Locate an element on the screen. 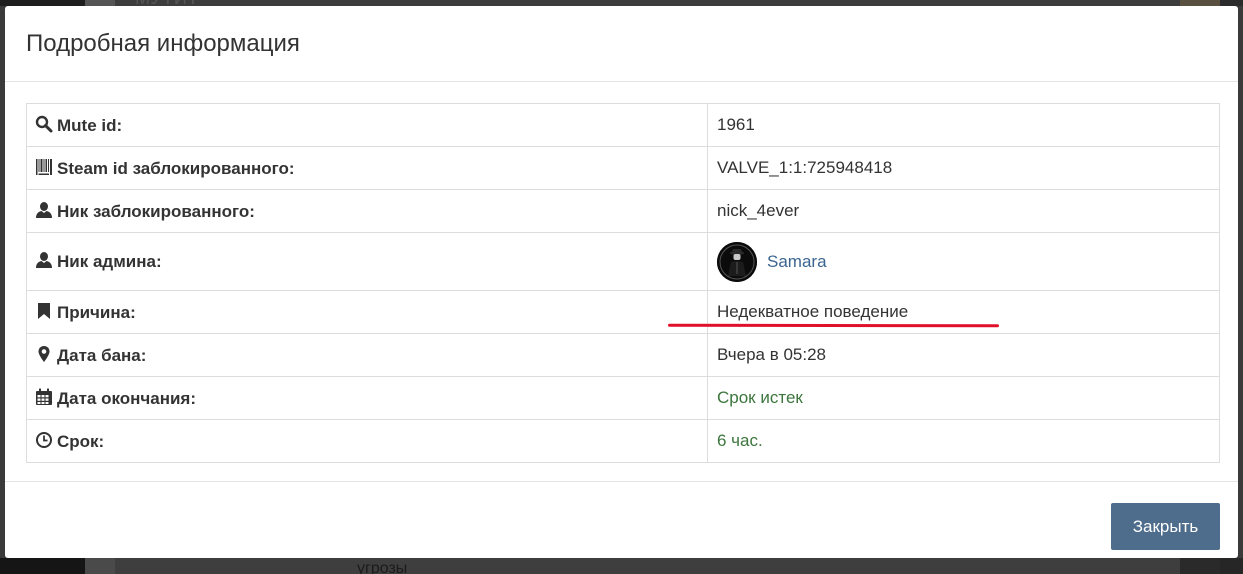  background-text: угрозы is located at coordinates (382, 567).